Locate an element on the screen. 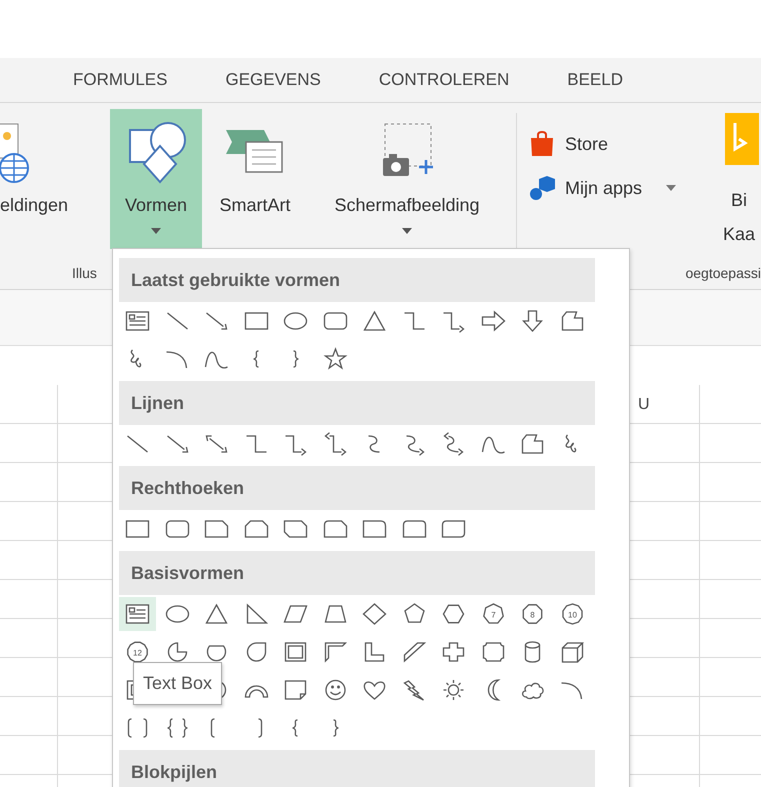 This screenshot has height=787, width=761. store-button: Store is located at coordinates (624, 144).